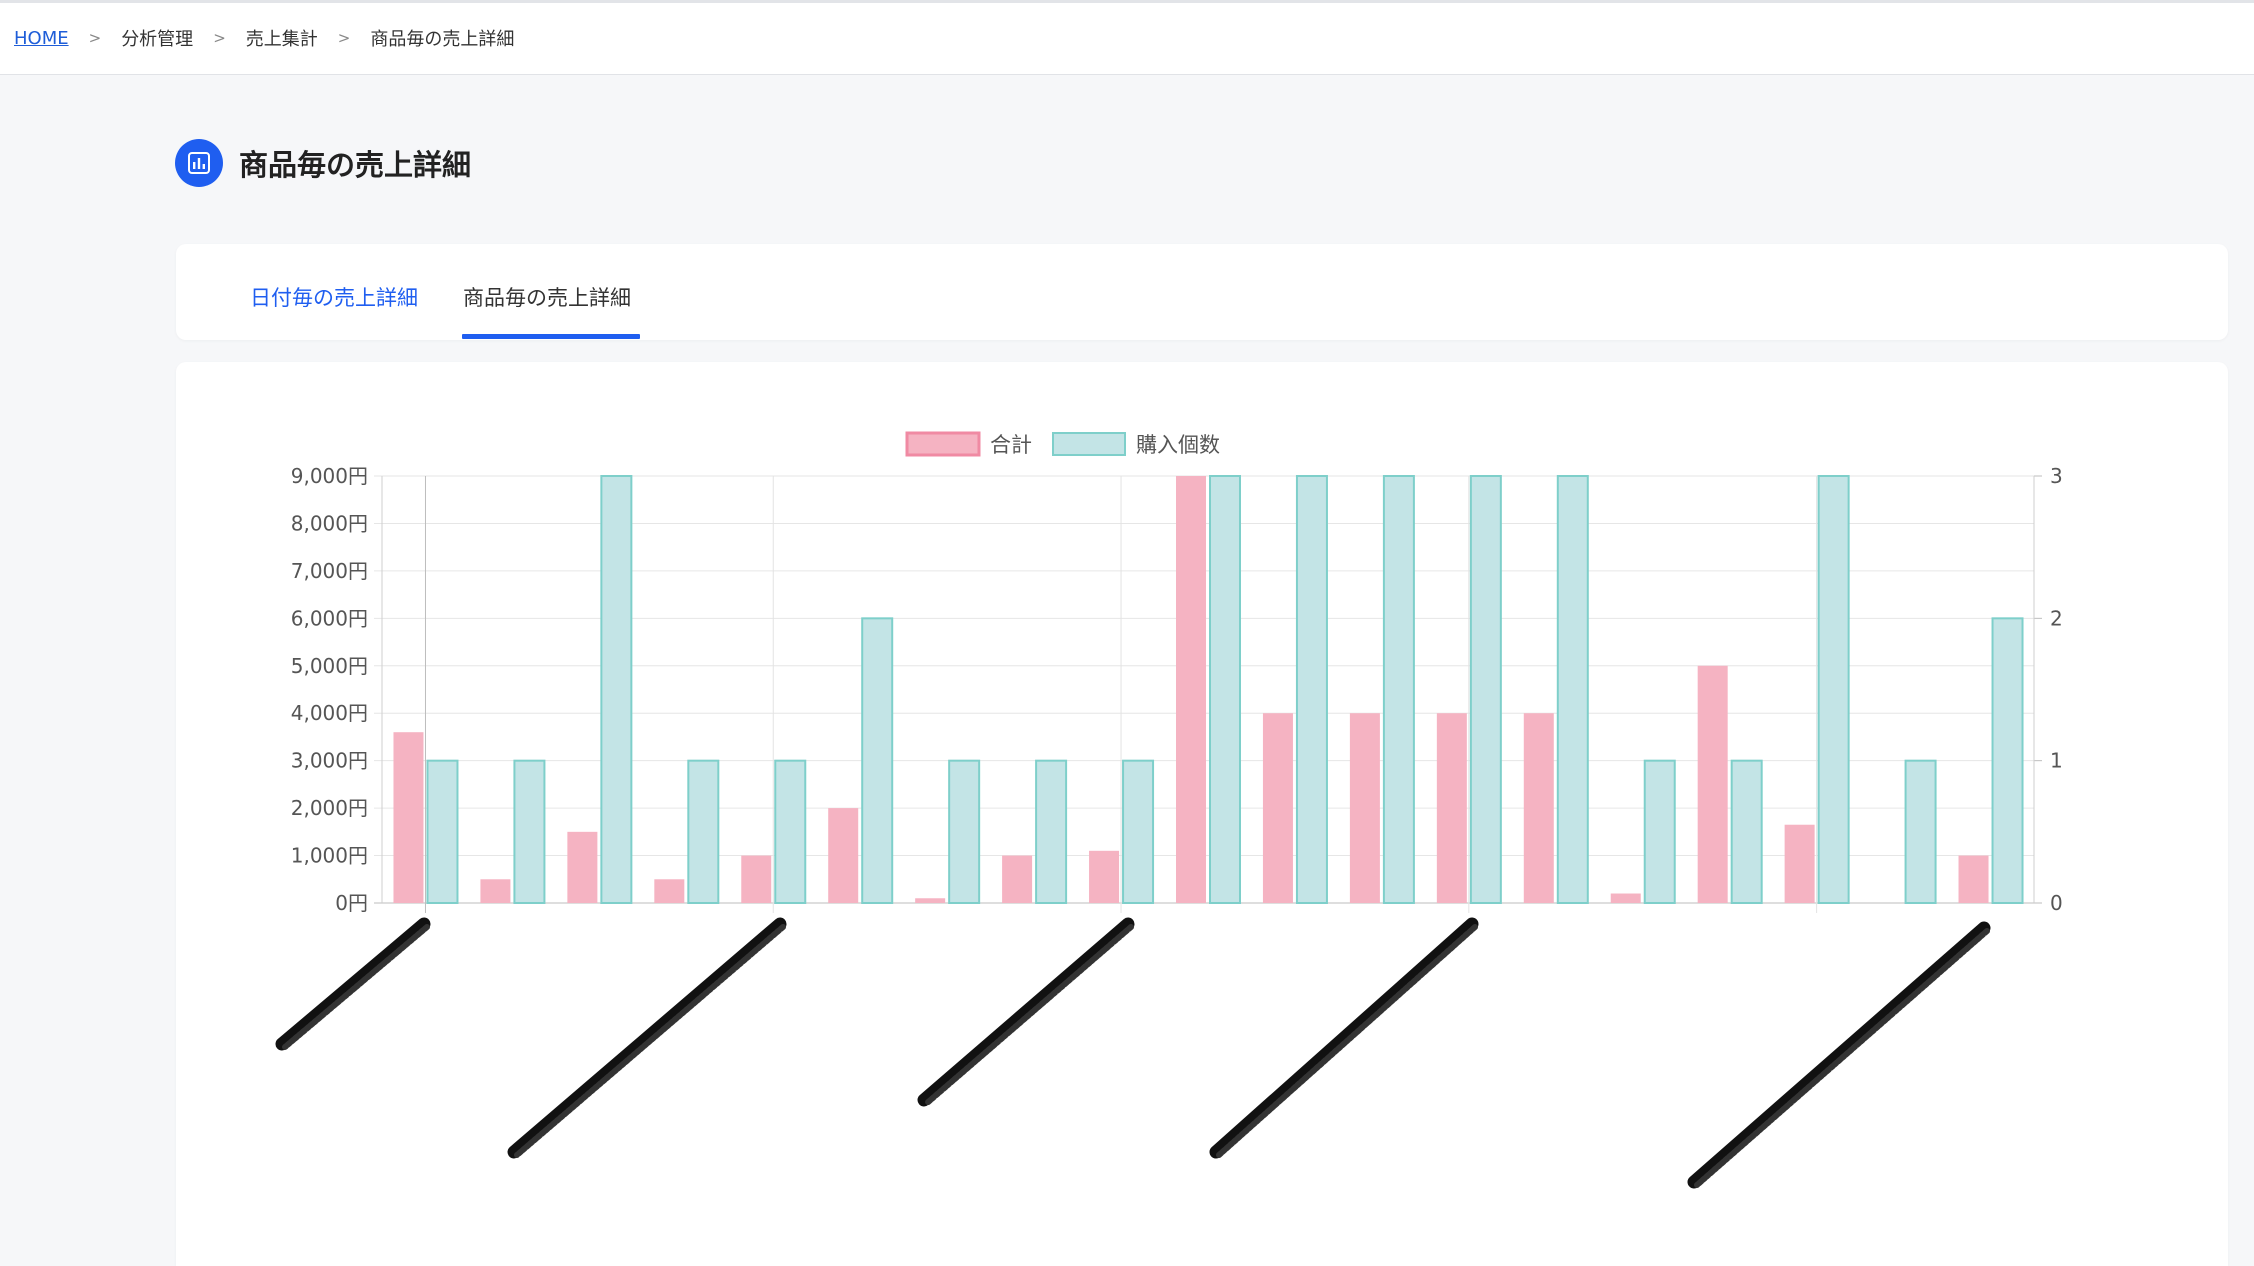 The width and height of the screenshot is (2254, 1266). I want to click on y-left-tick-label: 3,000円, so click(329, 761).